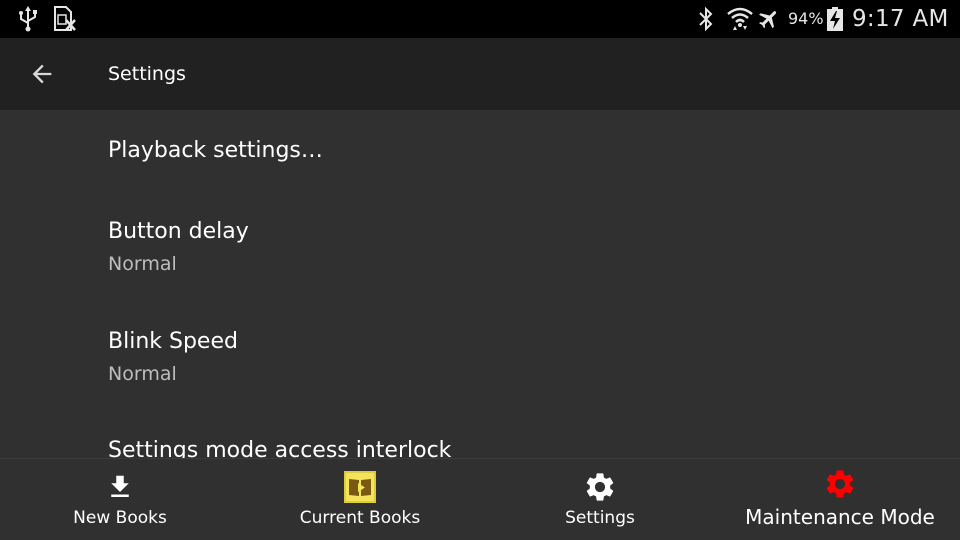 This screenshot has height=540, width=960. I want to click on pref-title: Button delay, so click(178, 231).